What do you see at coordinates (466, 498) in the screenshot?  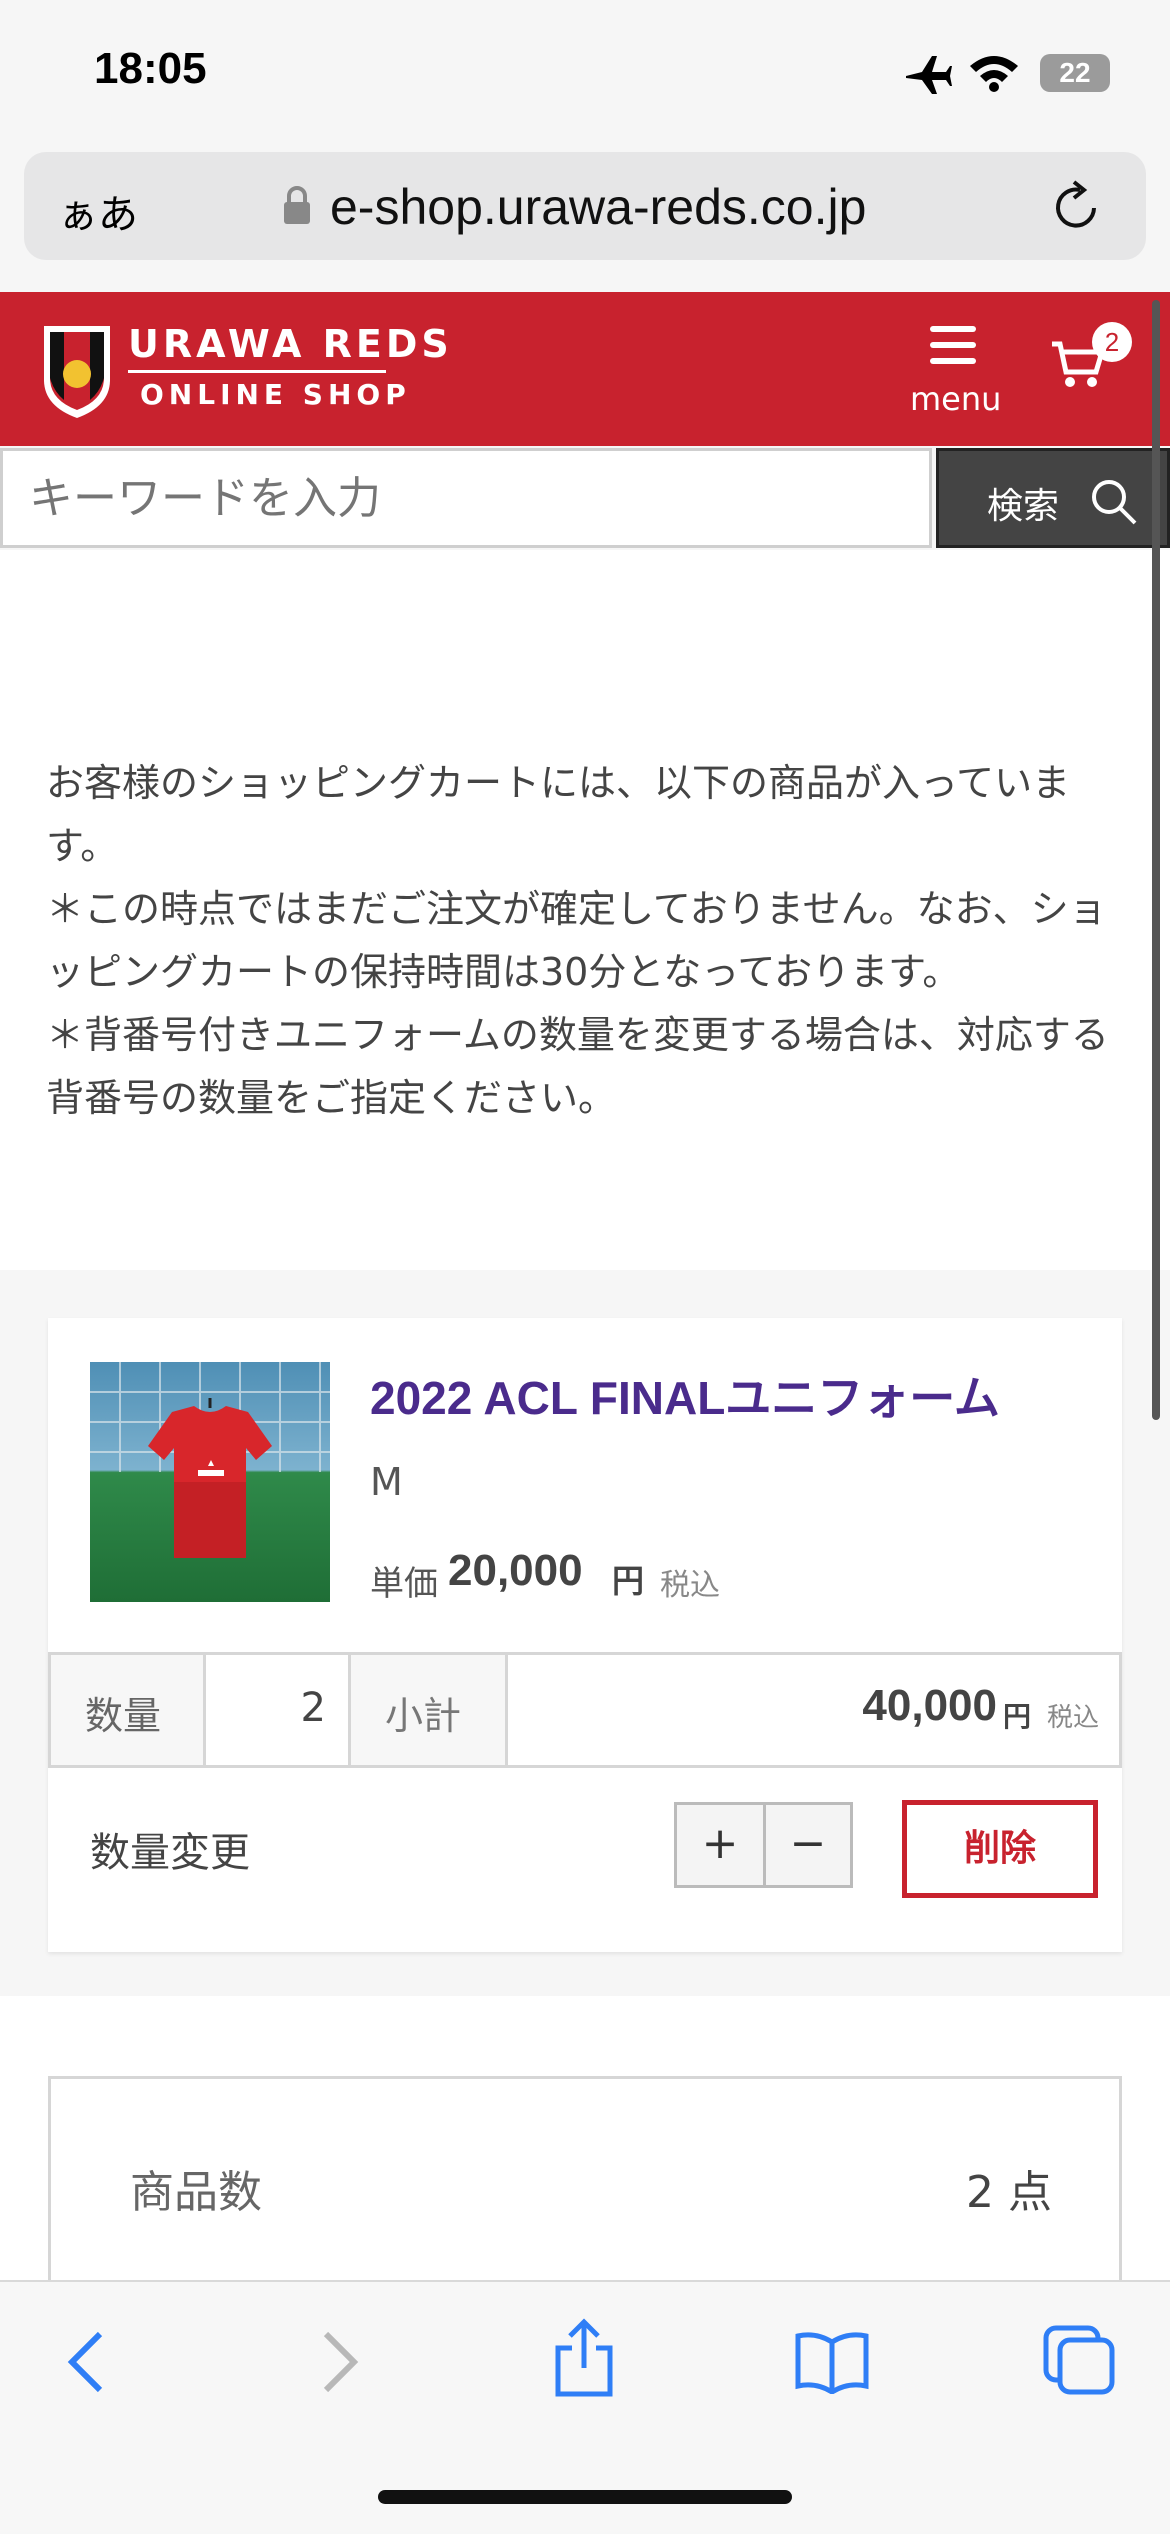 I see `keyword-search-input` at bounding box center [466, 498].